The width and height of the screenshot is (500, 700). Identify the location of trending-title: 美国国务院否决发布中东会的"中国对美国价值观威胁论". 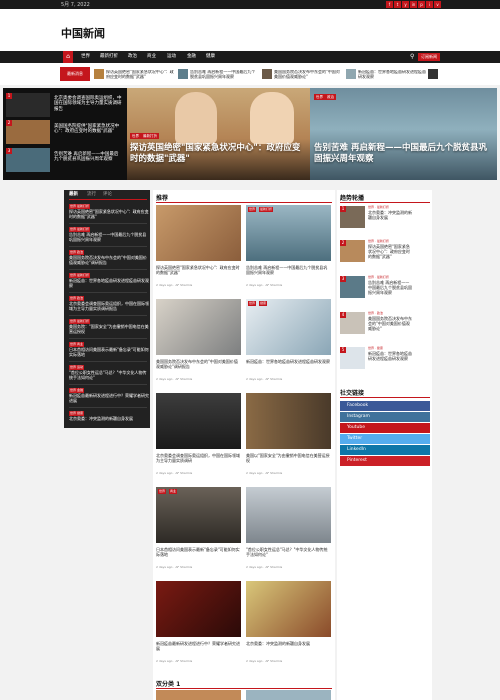
(390, 323).